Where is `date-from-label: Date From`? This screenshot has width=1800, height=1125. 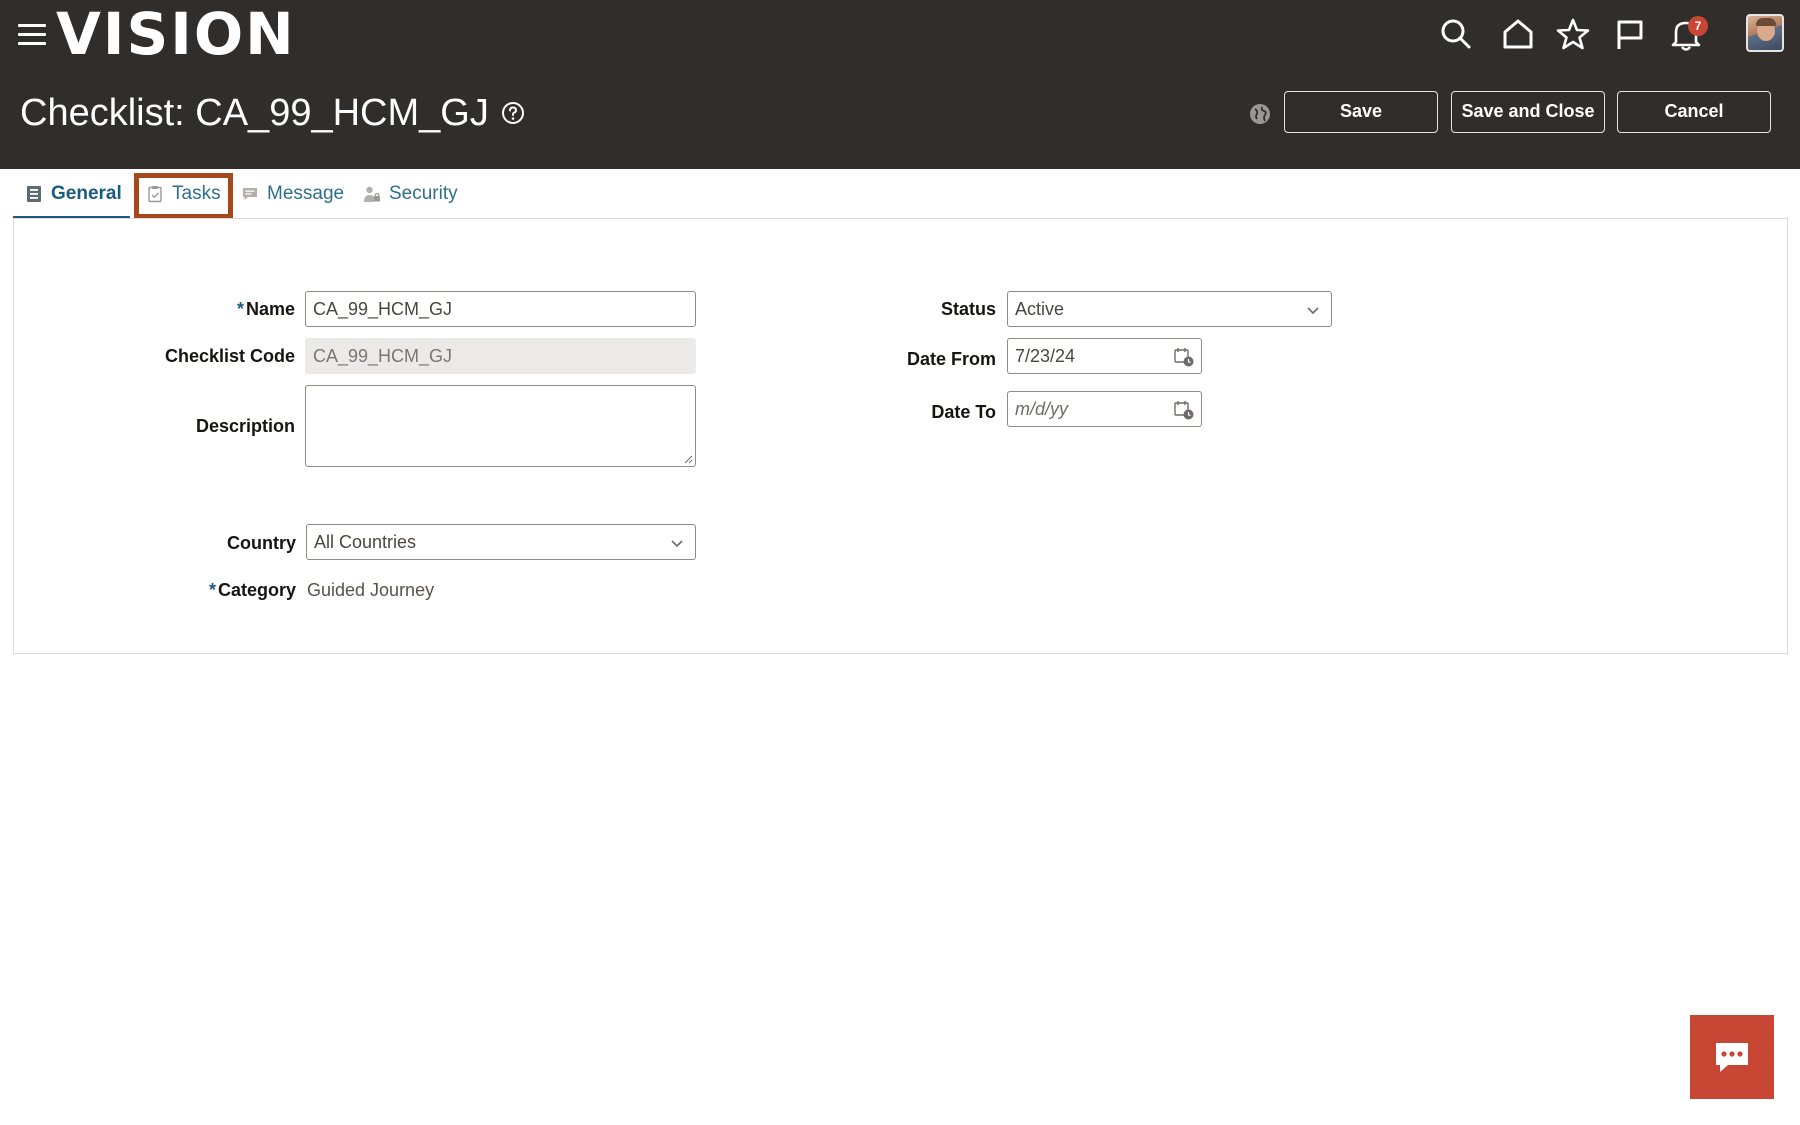
date-from-label: Date From is located at coordinates (951, 359).